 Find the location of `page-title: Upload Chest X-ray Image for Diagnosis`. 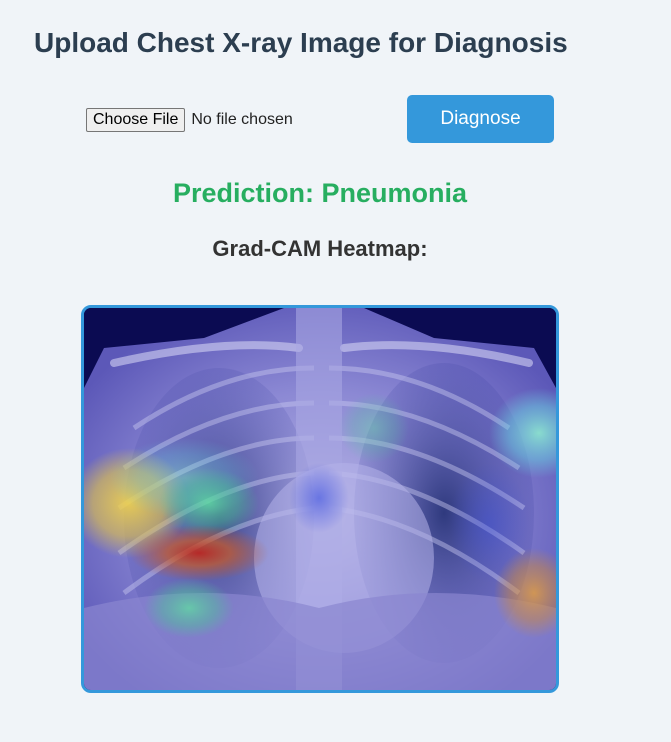

page-title: Upload Chest X-ray Image for Diagnosis is located at coordinates (301, 42).